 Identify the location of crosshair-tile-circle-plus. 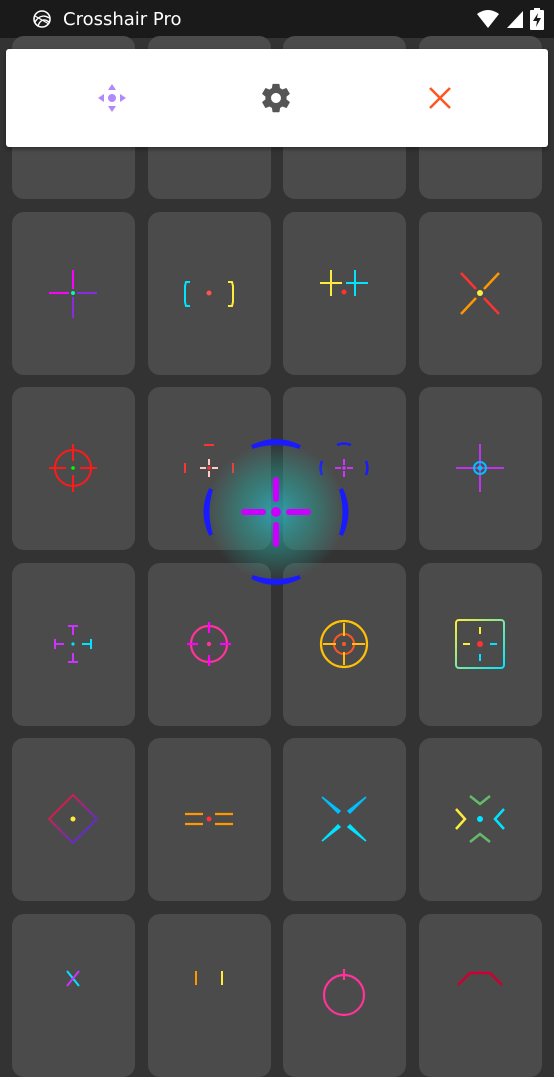
(209, 644).